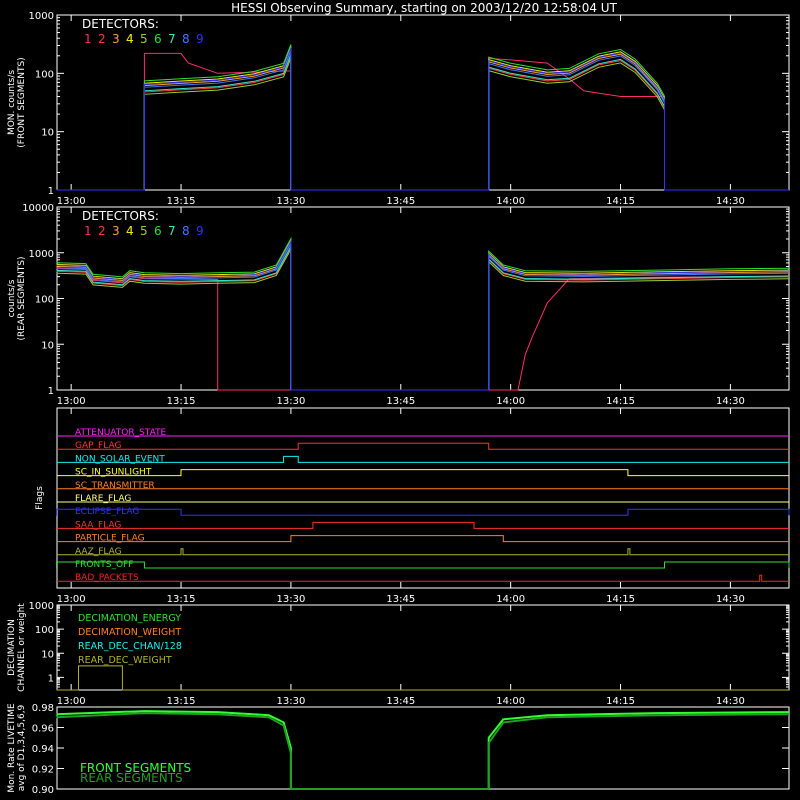 The image size is (800, 800). What do you see at coordinates (125, 660) in the screenshot?
I see `legend-rear-dec-weight: REAR_DEC_WEIGHT` at bounding box center [125, 660].